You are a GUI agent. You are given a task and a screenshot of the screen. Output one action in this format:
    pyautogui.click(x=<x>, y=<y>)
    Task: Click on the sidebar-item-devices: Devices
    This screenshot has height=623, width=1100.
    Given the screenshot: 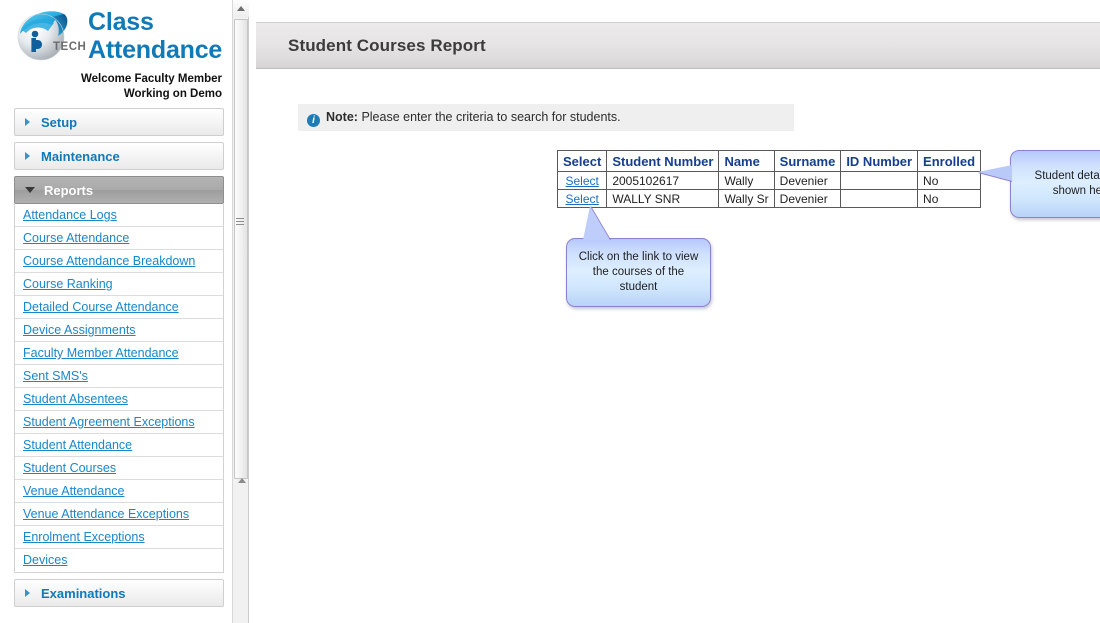 What is the action you would take?
    pyautogui.click(x=119, y=560)
    